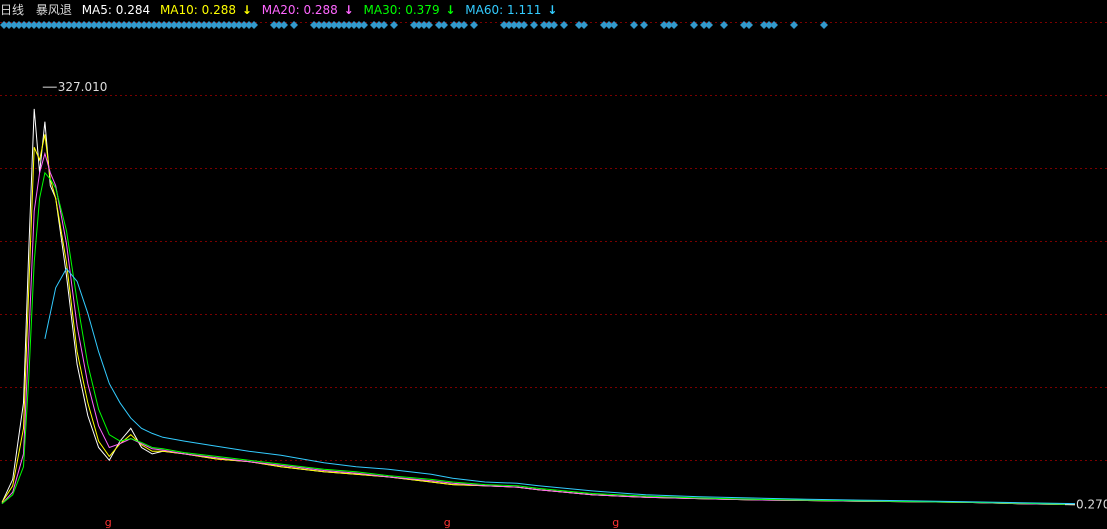 This screenshot has width=1107, height=529. I want to click on low-price-label: 0.270, so click(1091, 505).